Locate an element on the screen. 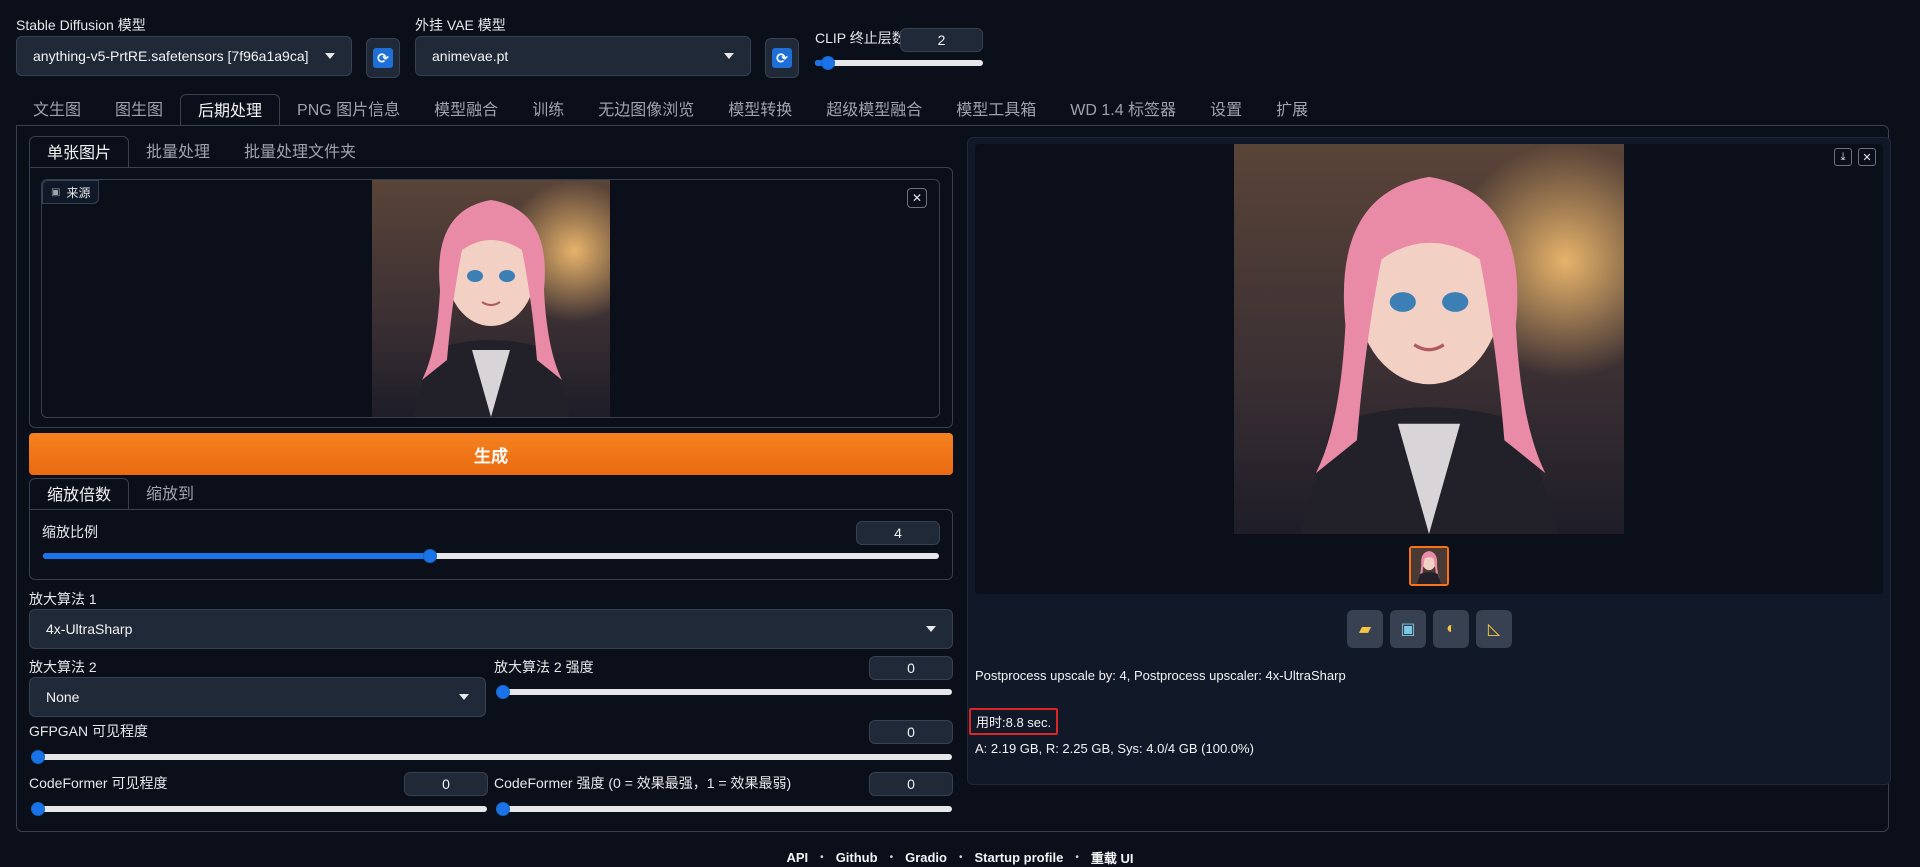  upscaler2-label: 放大算法 2 is located at coordinates (63, 667).